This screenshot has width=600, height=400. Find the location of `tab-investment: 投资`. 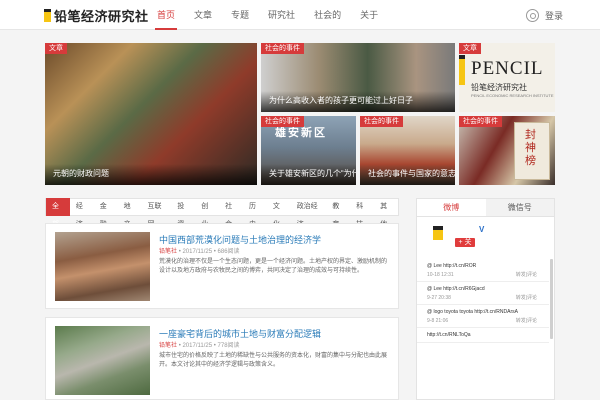

tab-investment: 投资 is located at coordinates (183, 213).